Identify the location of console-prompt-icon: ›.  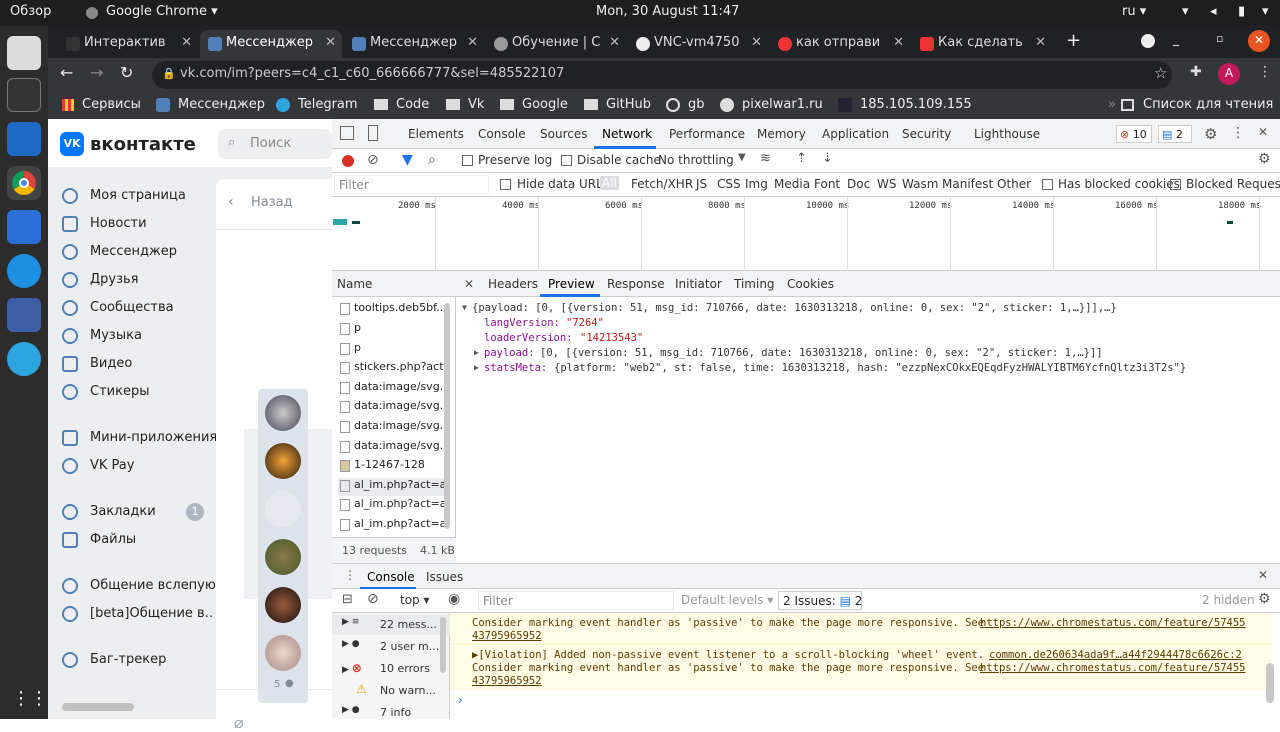
(460, 700).